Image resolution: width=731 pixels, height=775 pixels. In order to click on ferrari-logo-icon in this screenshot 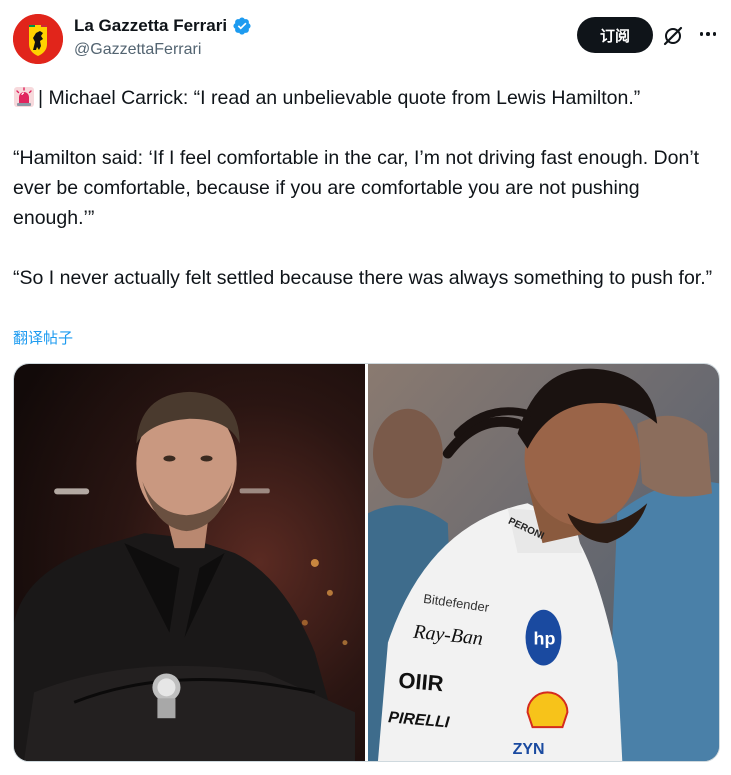, I will do `click(38, 39)`.